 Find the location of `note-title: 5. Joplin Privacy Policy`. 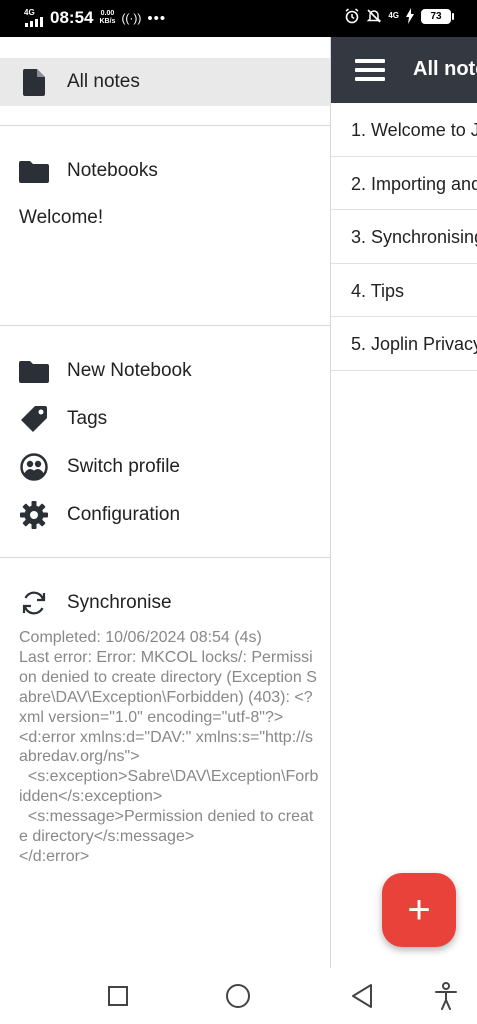

note-title: 5. Joplin Privacy Policy is located at coordinates (414, 344).